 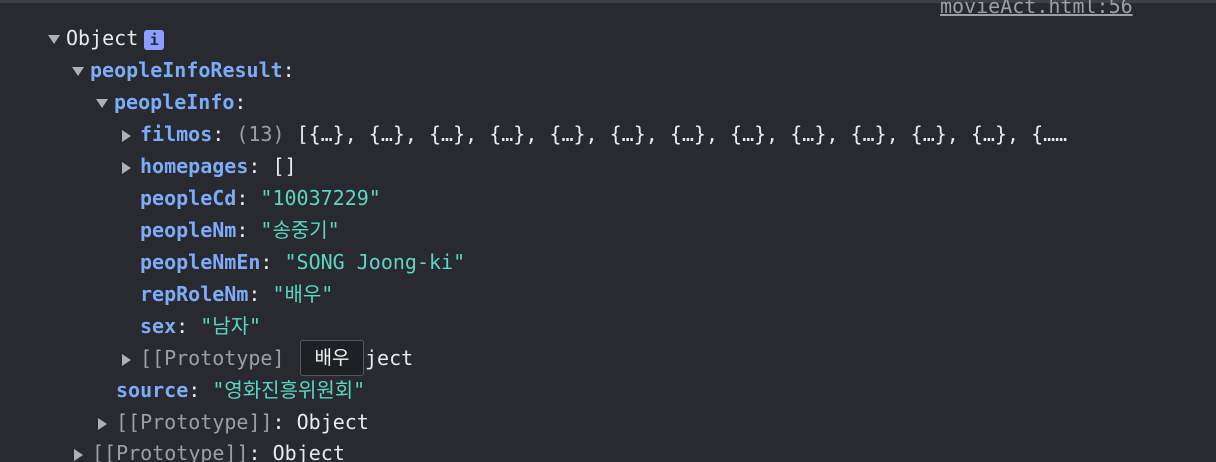 I want to click on peopleInfo-row: peopleInfo:, so click(x=171, y=102).